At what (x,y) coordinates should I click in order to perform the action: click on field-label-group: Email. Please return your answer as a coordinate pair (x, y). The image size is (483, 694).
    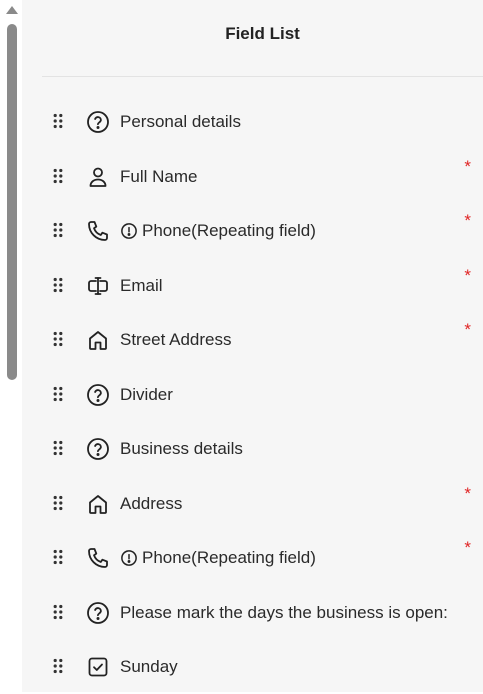
    Looking at the image, I should click on (141, 286).